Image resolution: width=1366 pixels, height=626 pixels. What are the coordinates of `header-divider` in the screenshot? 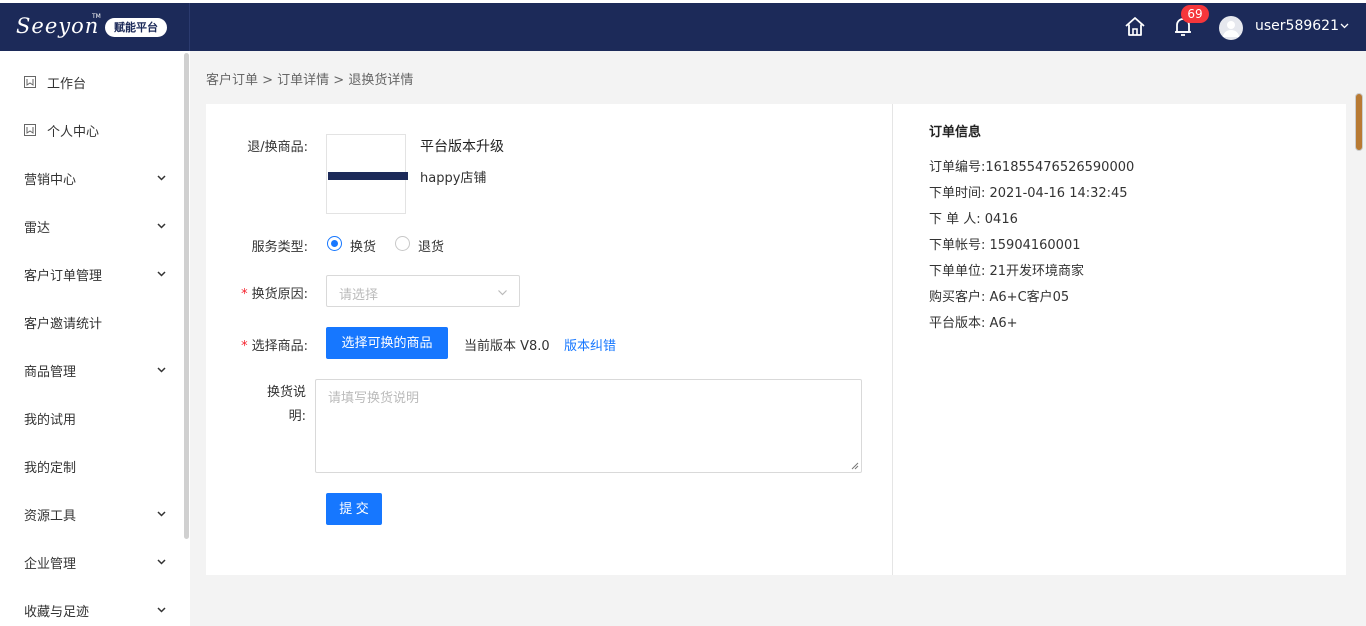 It's located at (189, 27).